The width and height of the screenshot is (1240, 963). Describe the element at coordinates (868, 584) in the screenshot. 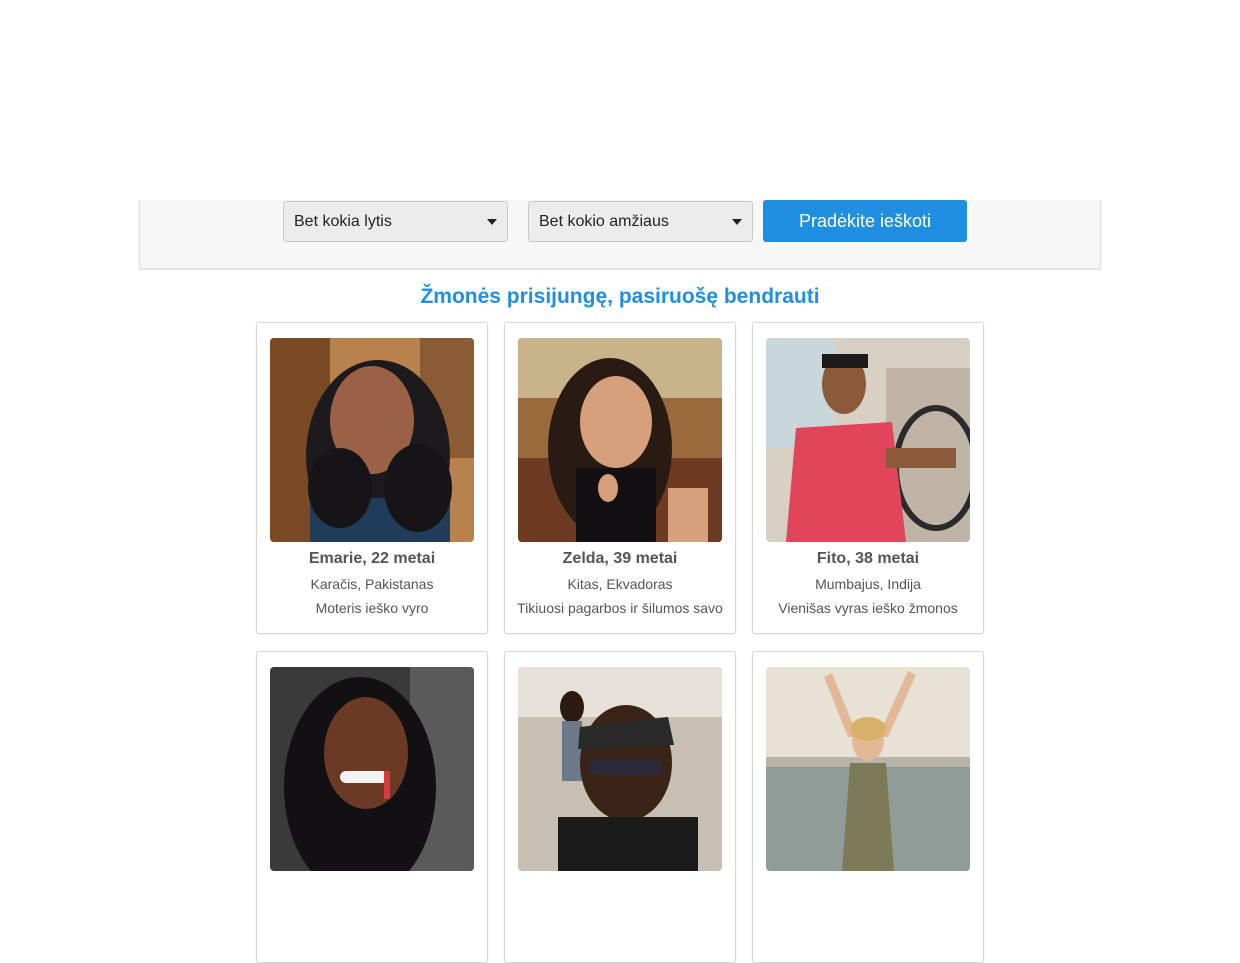

I see `profile-location: Mumbajus, Indija` at that location.